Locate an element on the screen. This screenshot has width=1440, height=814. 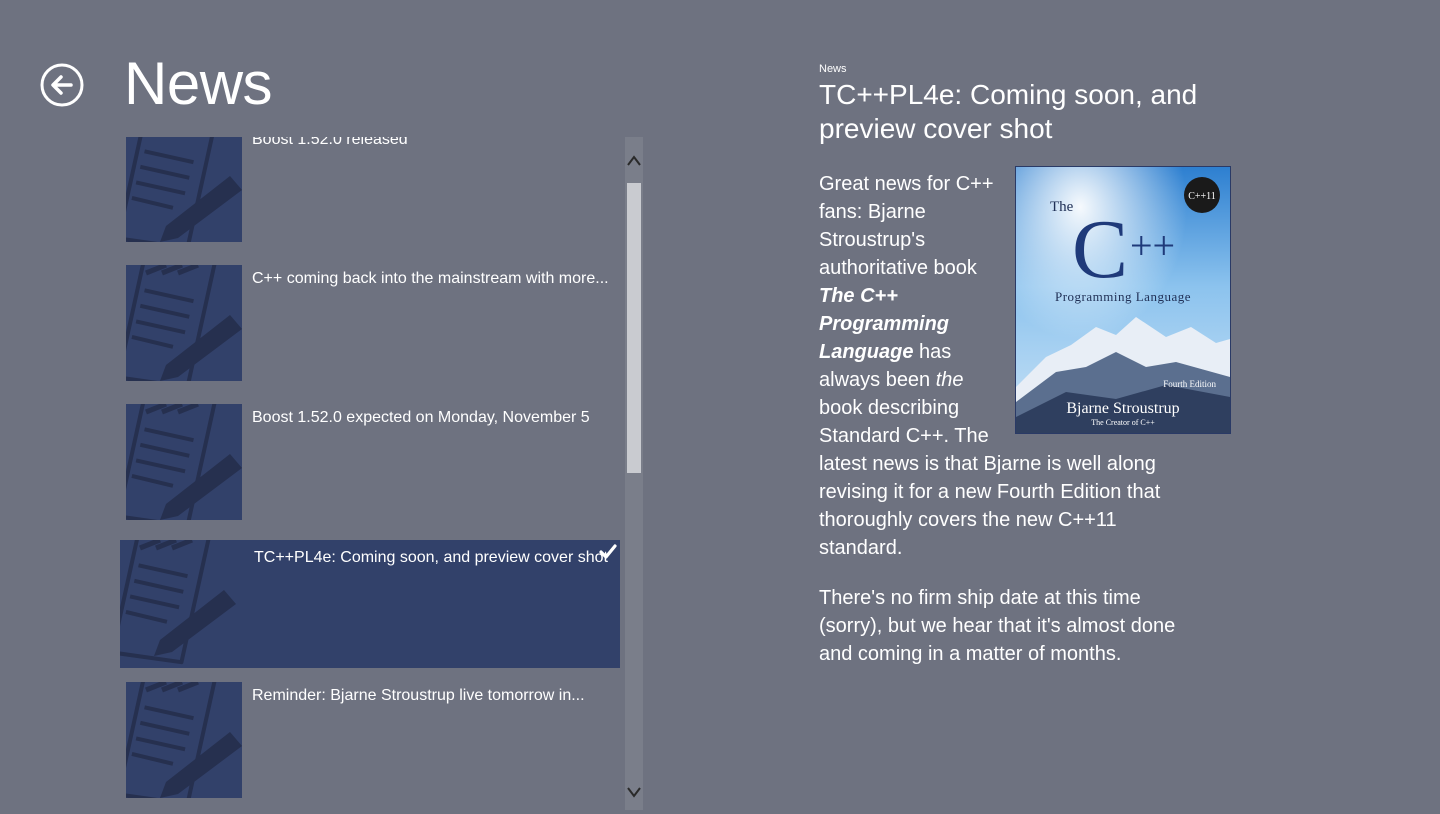
article-category: News is located at coordinates (833, 69).